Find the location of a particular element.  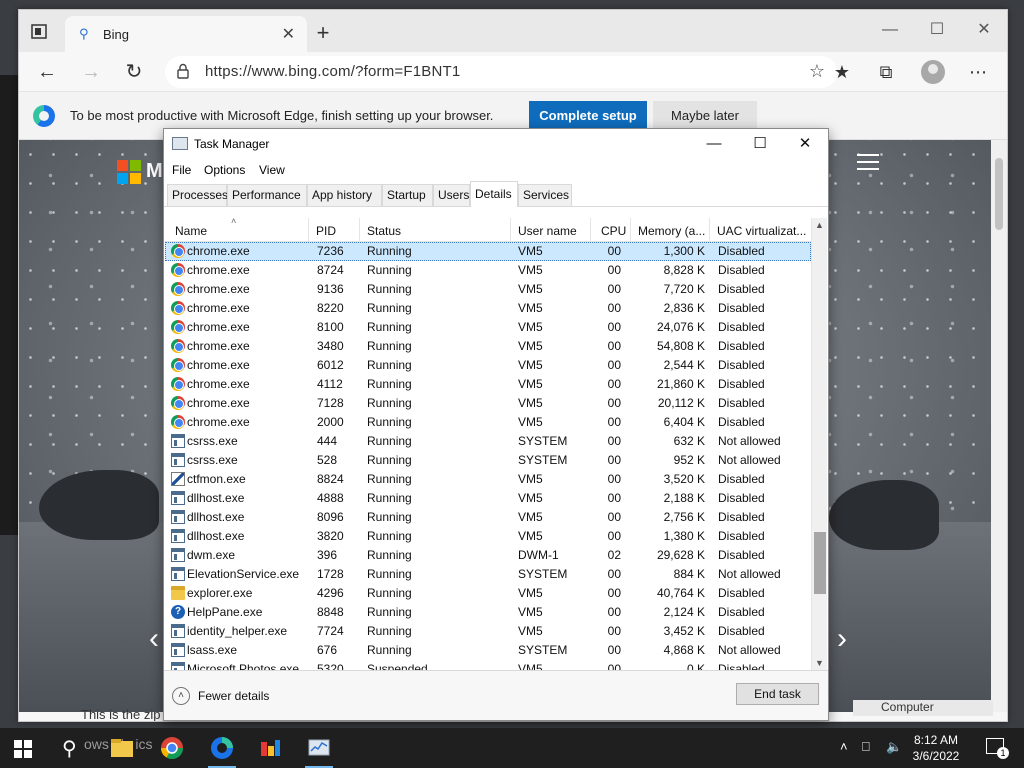

menu-view: View is located at coordinates (272, 170).